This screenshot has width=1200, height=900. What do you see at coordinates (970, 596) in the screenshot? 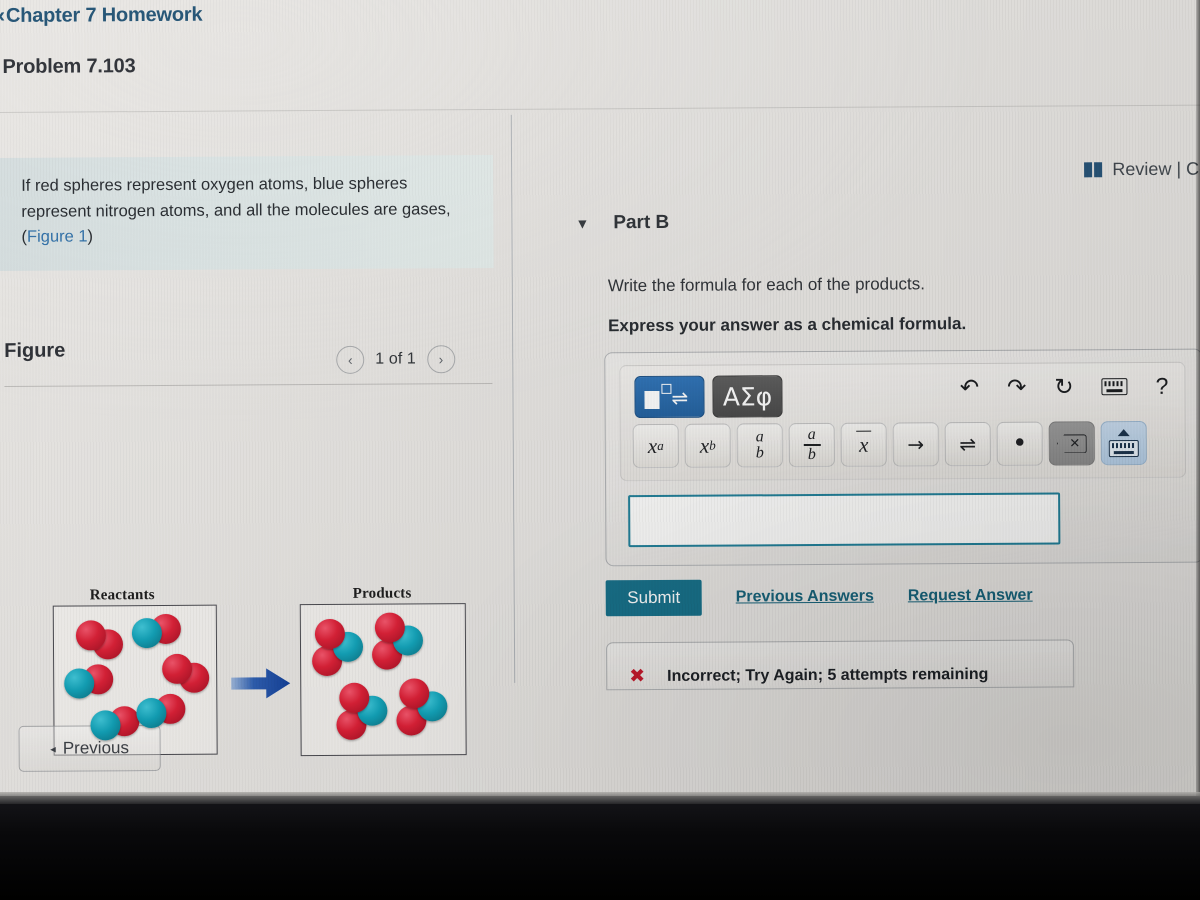
I see `request-answer-link: Request Answer` at bounding box center [970, 596].